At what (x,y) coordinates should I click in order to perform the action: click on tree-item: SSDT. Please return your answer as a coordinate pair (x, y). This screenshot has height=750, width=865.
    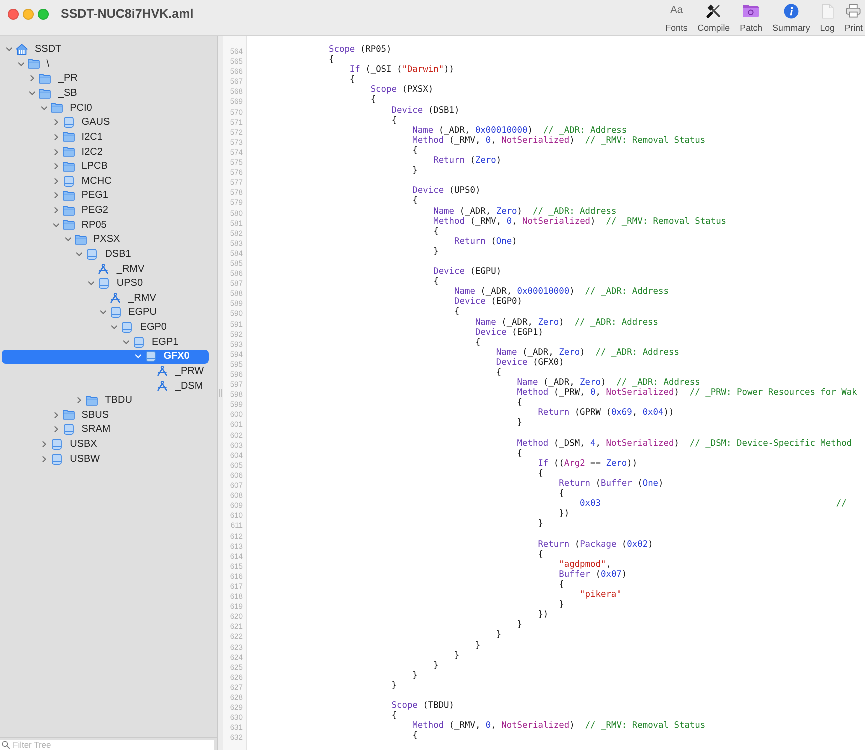
    Looking at the image, I should click on (105, 50).